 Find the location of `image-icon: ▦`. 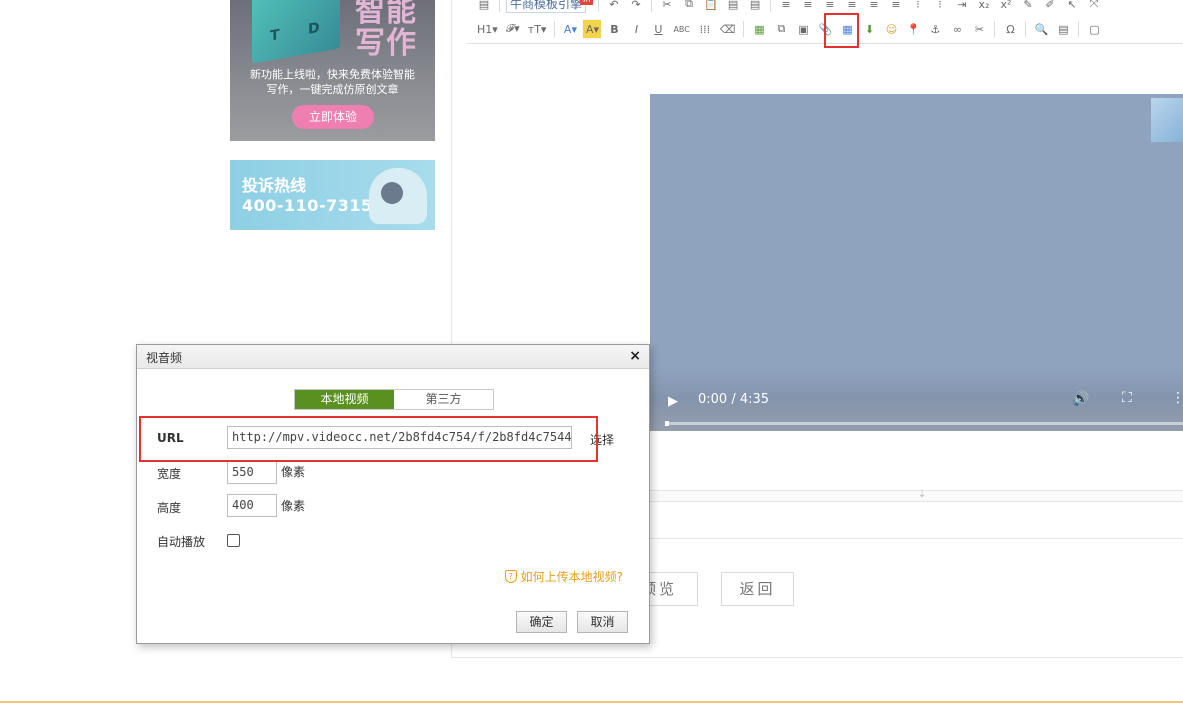

image-icon: ▦ is located at coordinates (759, 29).